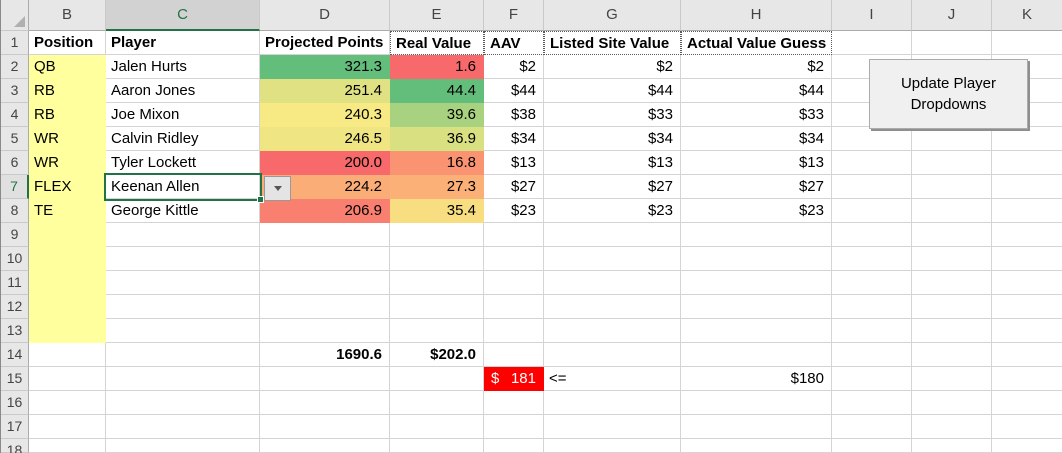  I want to click on row-header-9: 9, so click(15, 235).